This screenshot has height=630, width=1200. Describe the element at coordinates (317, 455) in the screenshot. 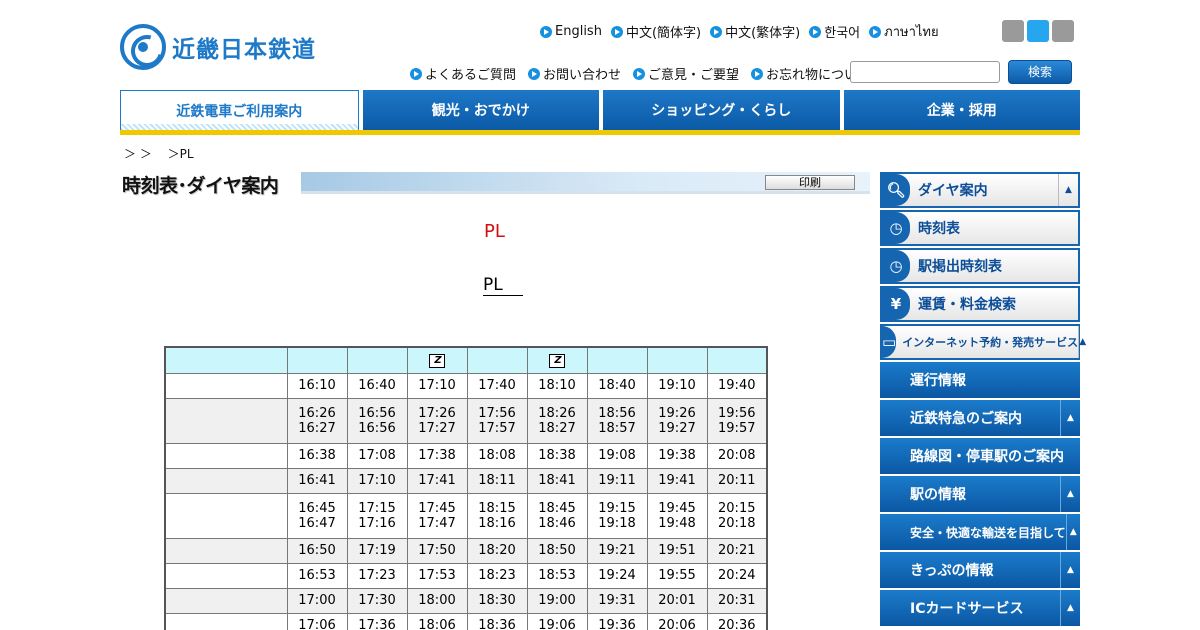

I see `time-cell: 16:38` at that location.